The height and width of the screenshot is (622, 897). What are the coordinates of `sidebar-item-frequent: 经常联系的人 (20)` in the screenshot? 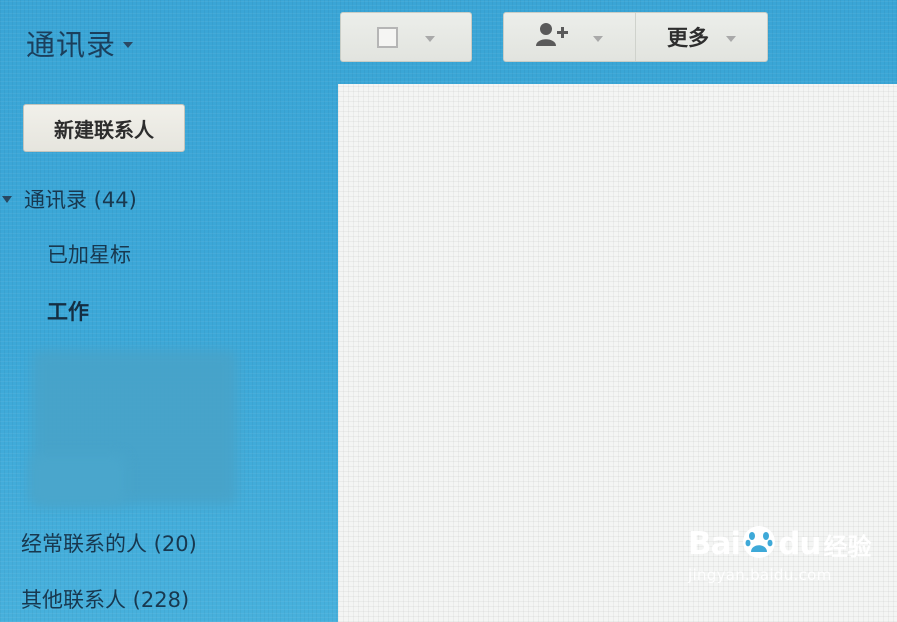 It's located at (109, 543).